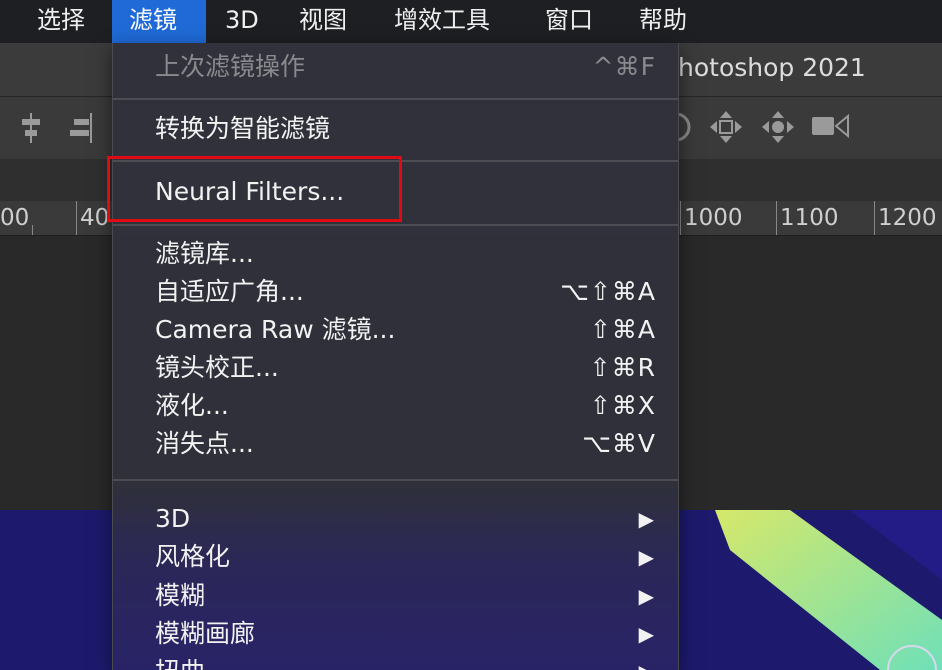 This screenshot has width=942, height=670. What do you see at coordinates (442, 21) in the screenshot?
I see `menu-plugins: 增效工具` at bounding box center [442, 21].